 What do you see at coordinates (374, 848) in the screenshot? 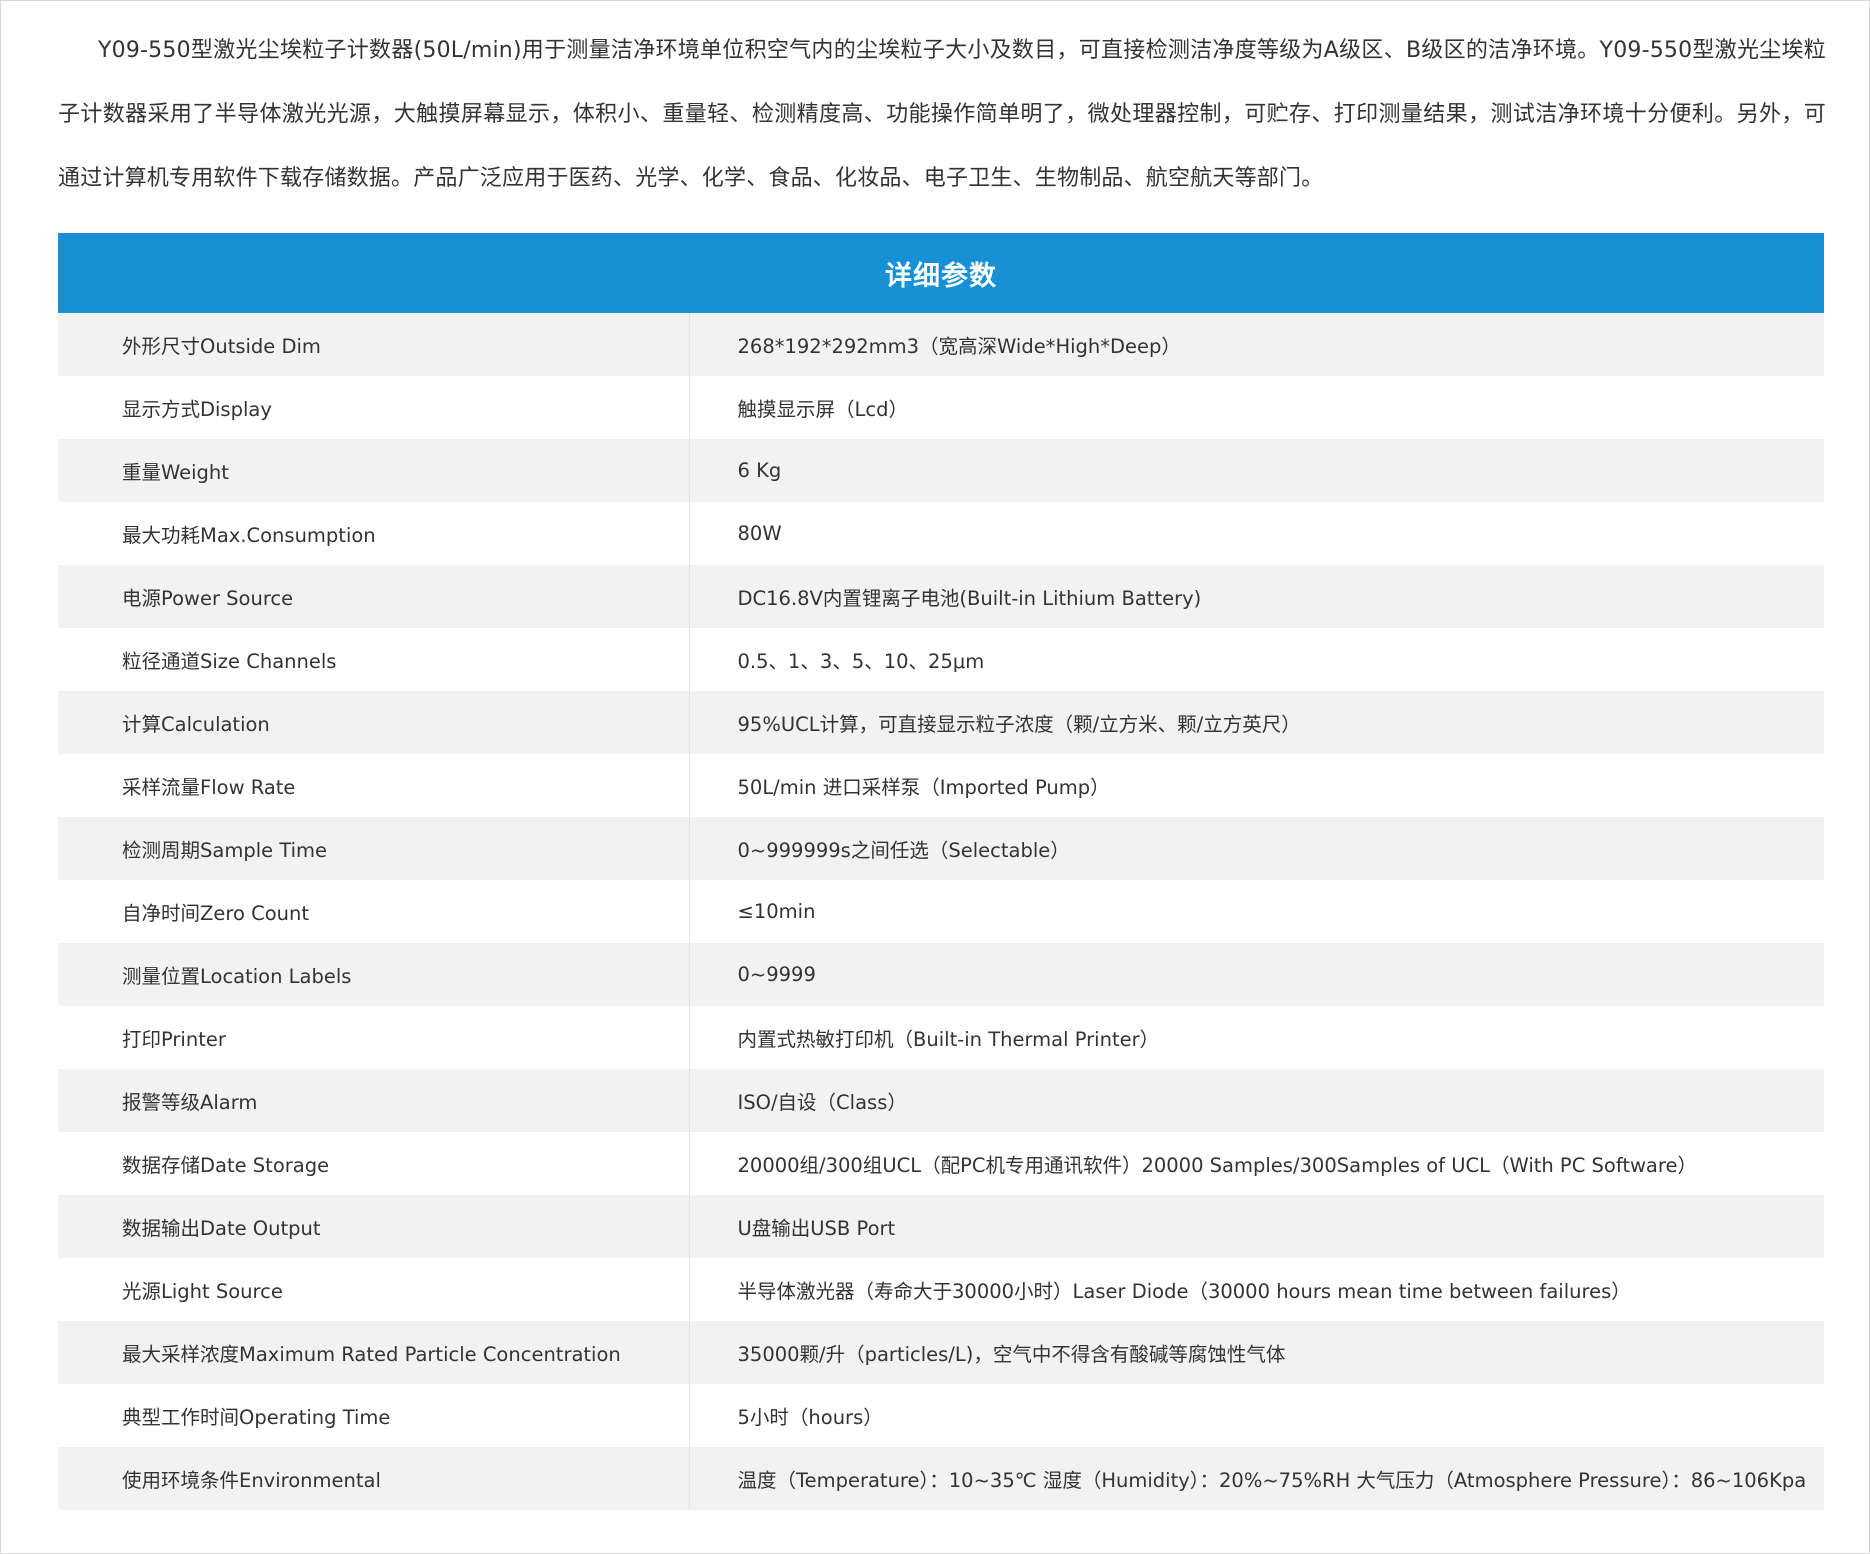
I see `param-name: 检测周期Sample Time` at bounding box center [374, 848].